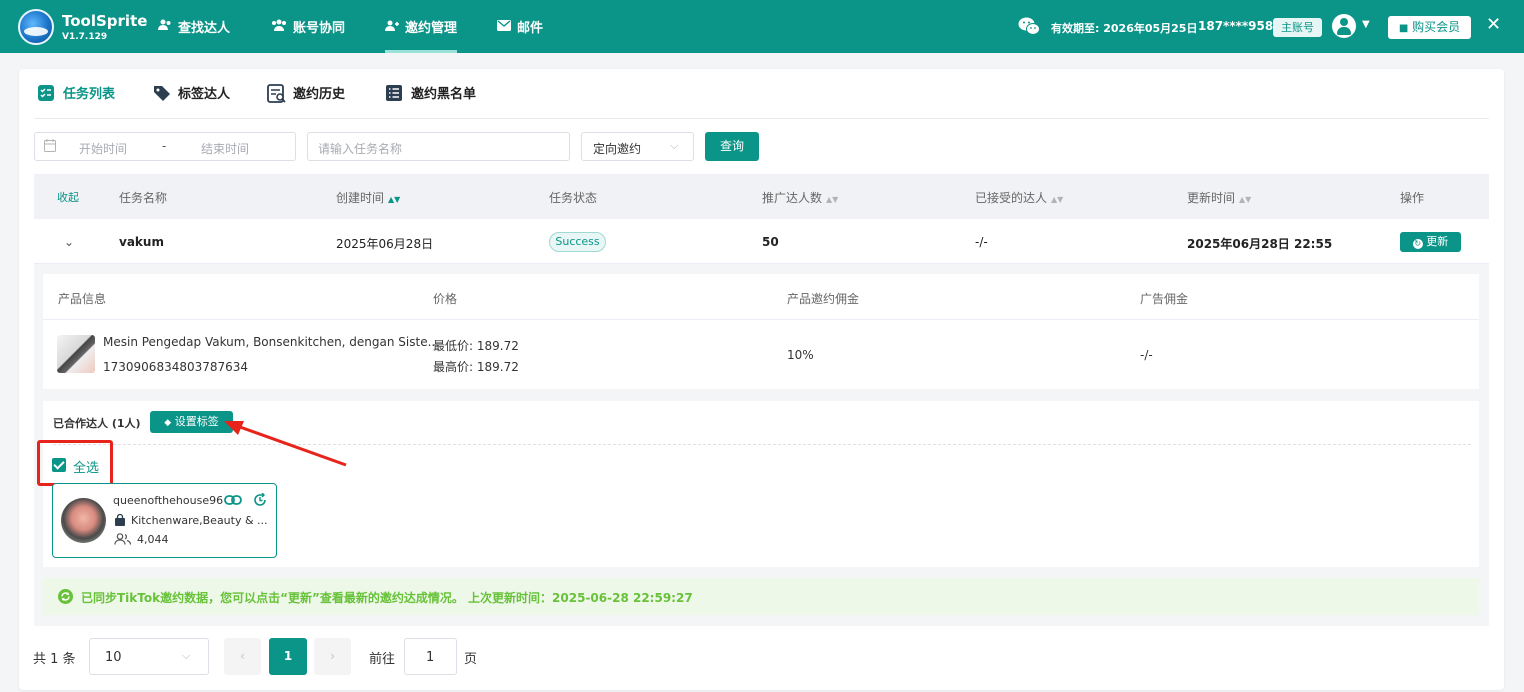  Describe the element at coordinates (83, 520) in the screenshot. I see `creator-avatar` at that location.